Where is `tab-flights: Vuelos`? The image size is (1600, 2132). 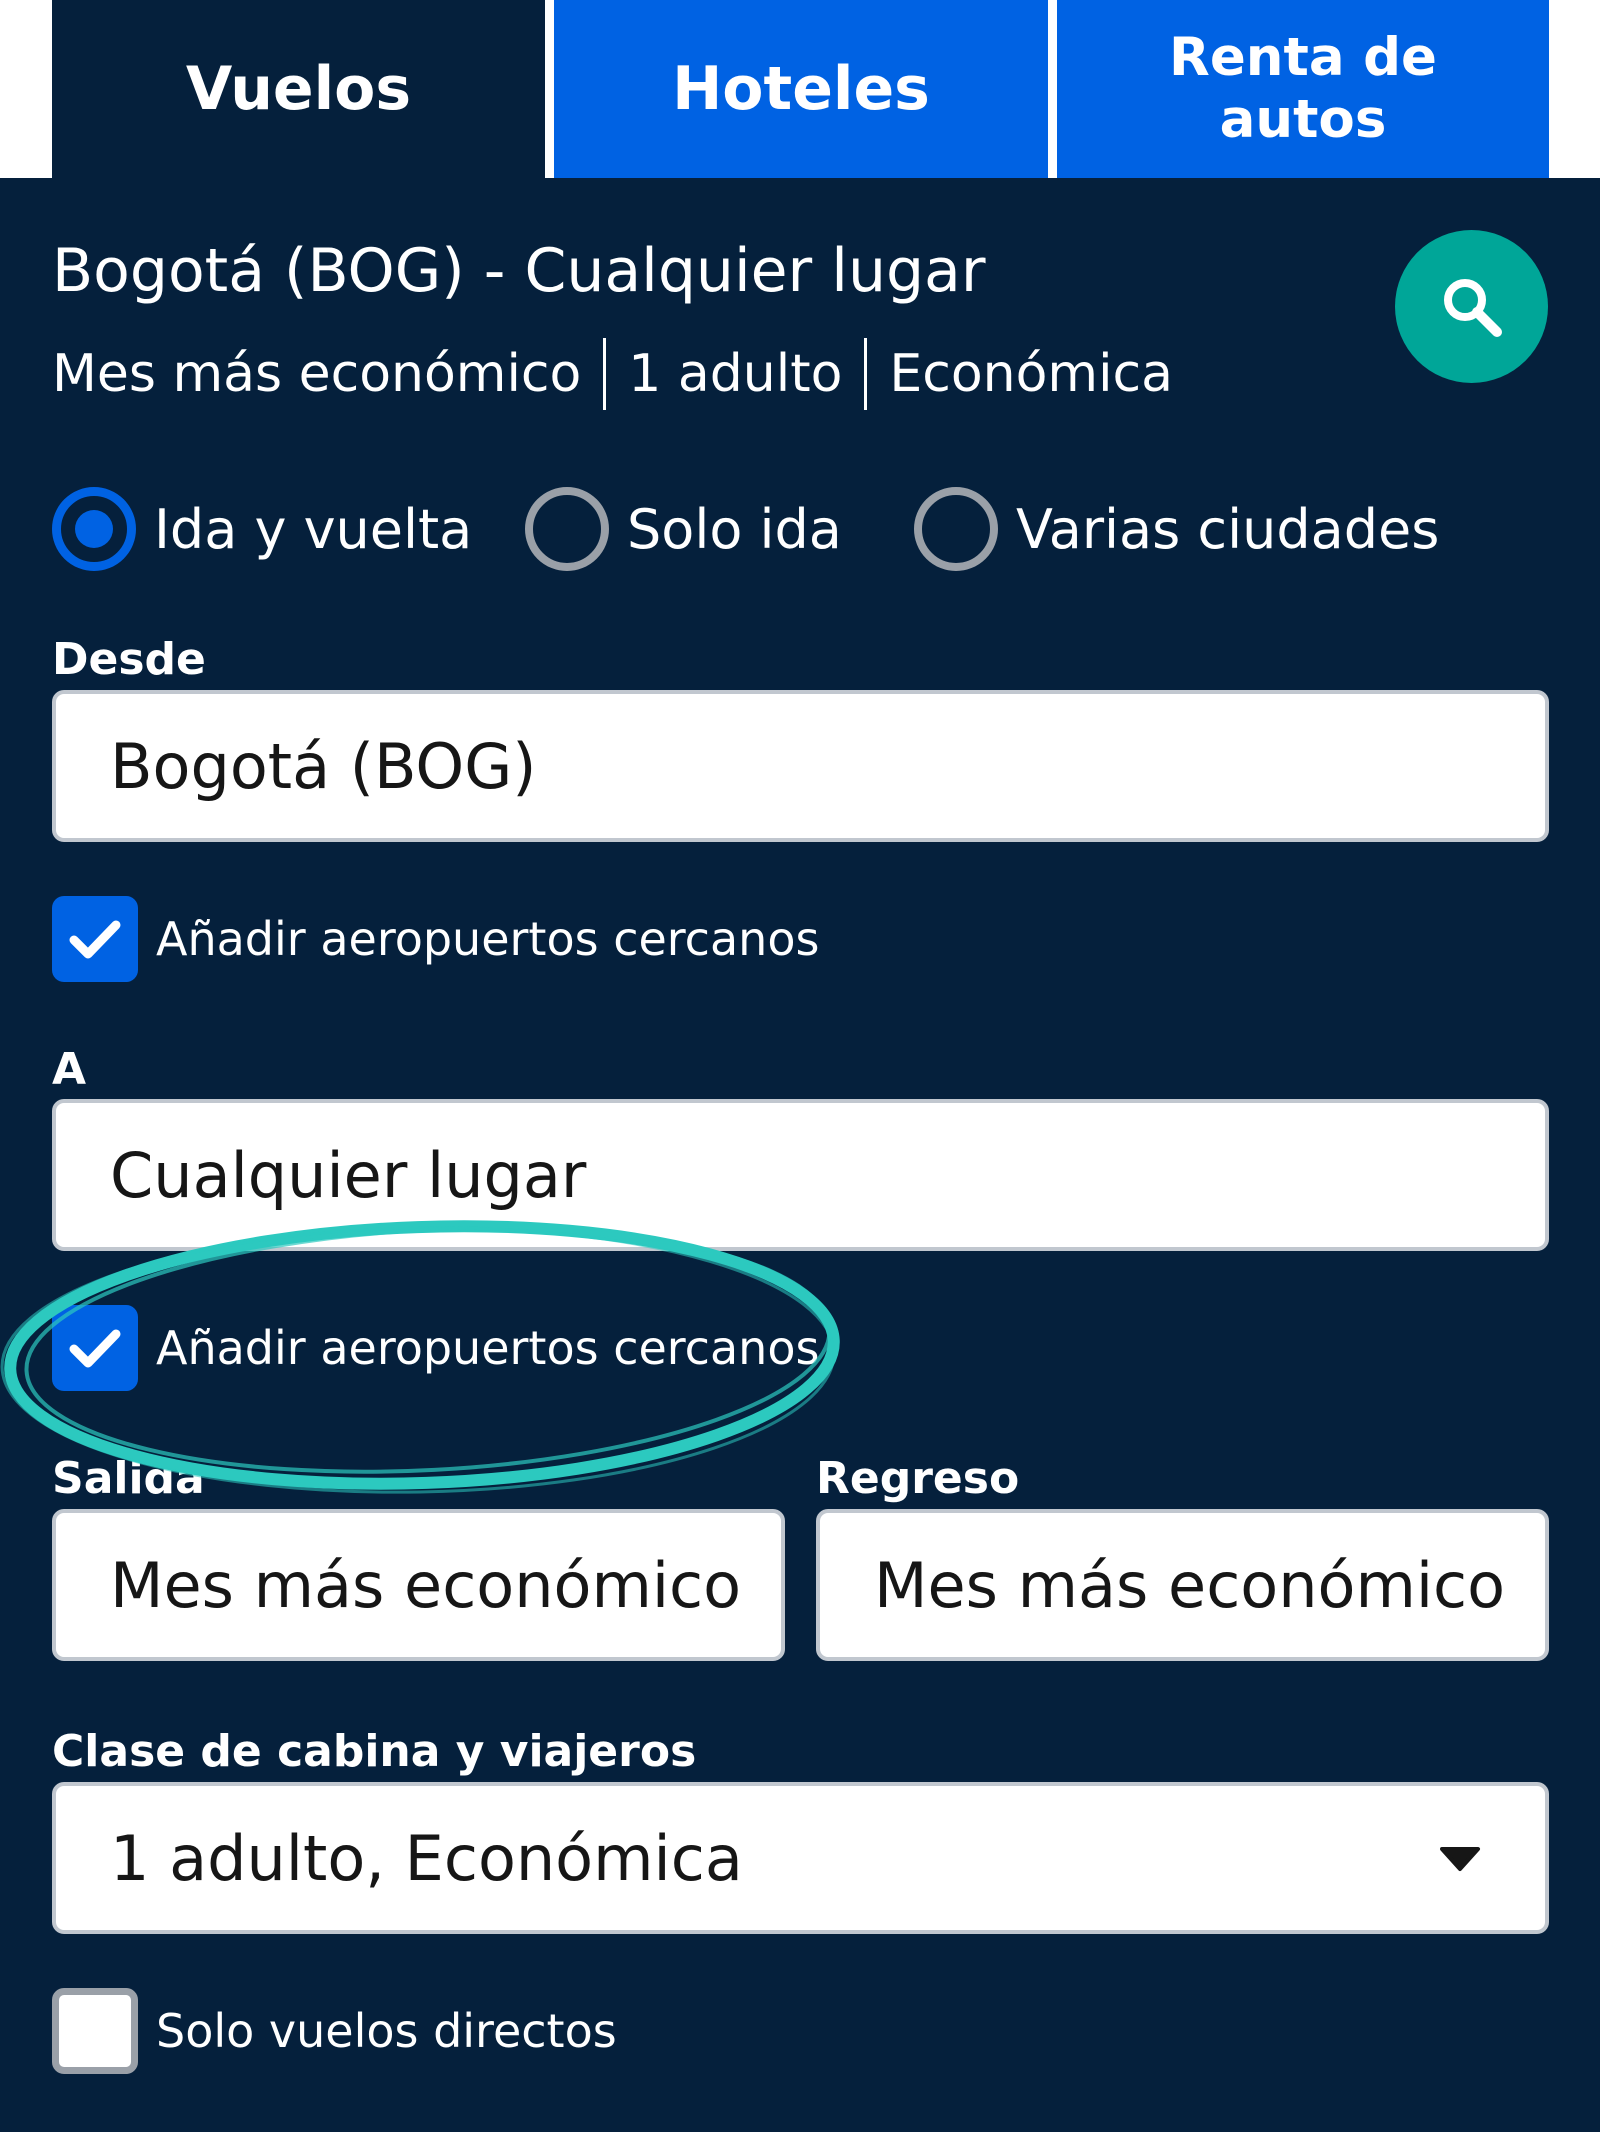
tab-flights: Vuelos is located at coordinates (298, 89).